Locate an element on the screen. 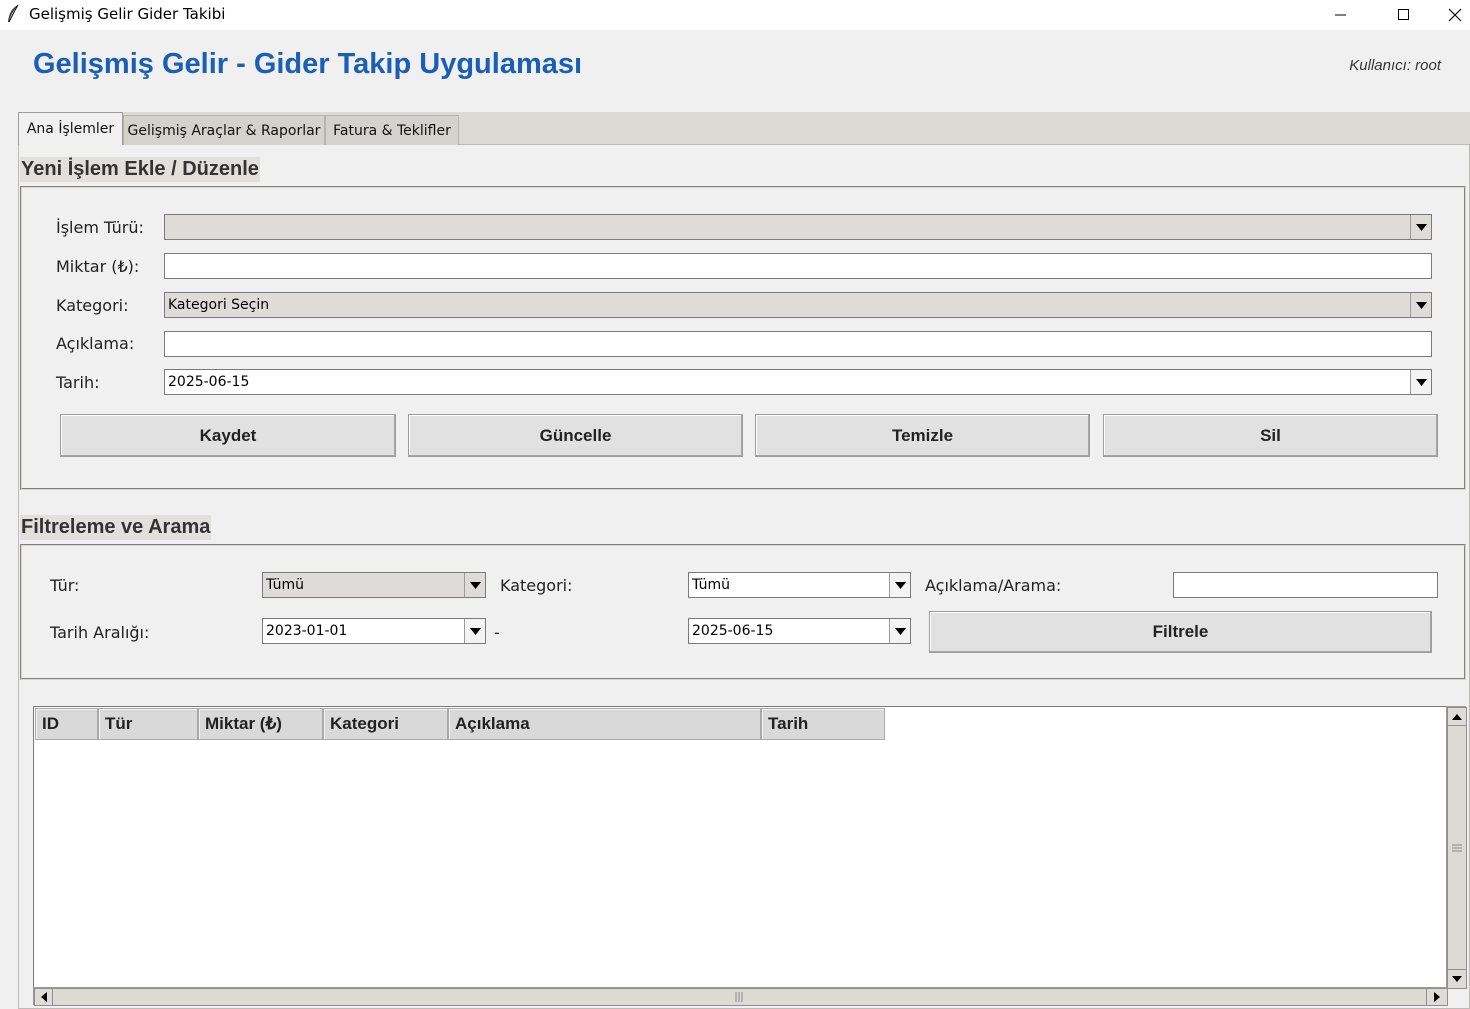 The image size is (1470, 1009). horizontal-scrollbar is located at coordinates (740, 996).